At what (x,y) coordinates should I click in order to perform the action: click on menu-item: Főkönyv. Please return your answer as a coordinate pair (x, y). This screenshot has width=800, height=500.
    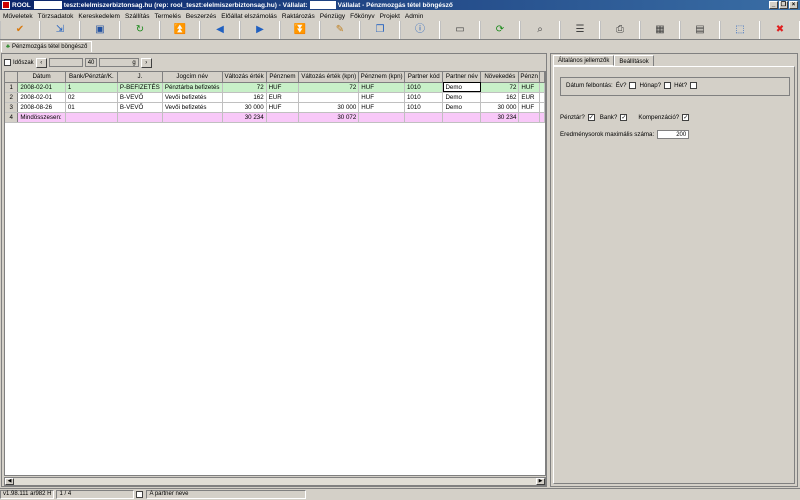
    Looking at the image, I should click on (362, 16).